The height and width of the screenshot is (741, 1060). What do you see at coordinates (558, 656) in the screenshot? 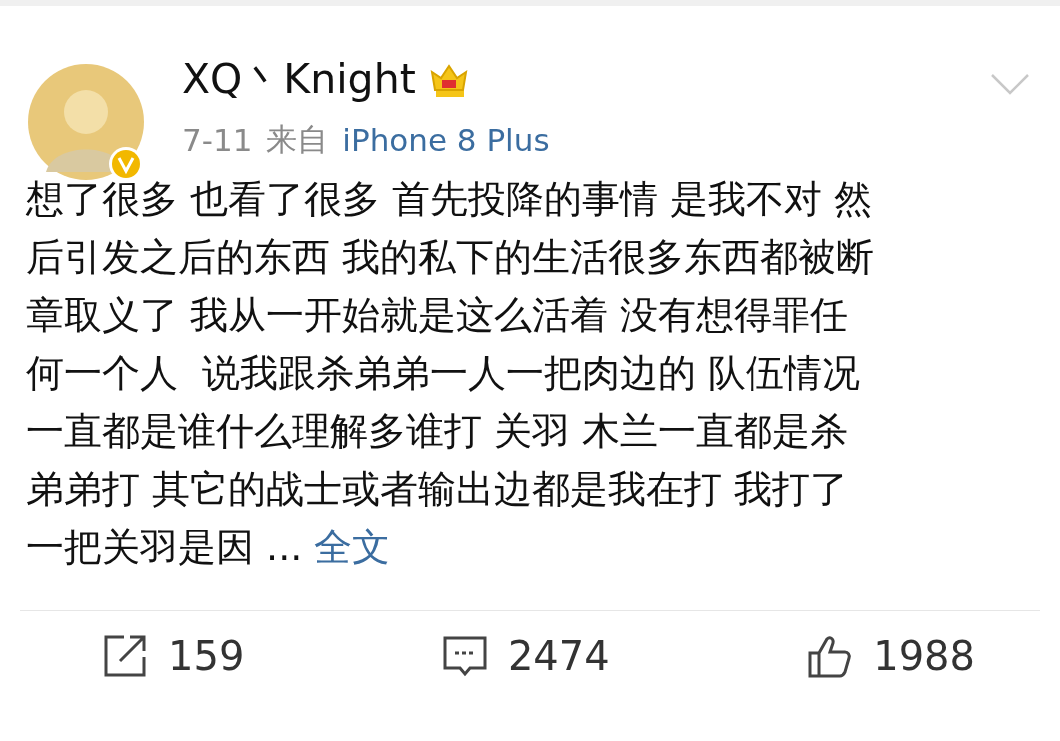
I see `action-count: 2474` at bounding box center [558, 656].